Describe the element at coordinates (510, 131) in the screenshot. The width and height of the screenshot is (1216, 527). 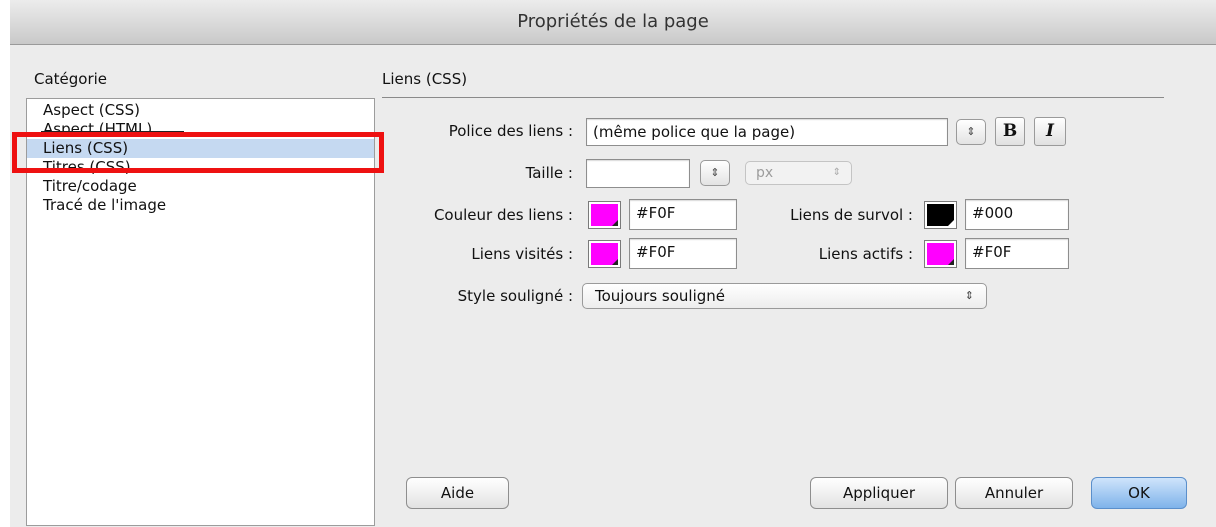
I see `link-font-label: Police des liens :` at that location.